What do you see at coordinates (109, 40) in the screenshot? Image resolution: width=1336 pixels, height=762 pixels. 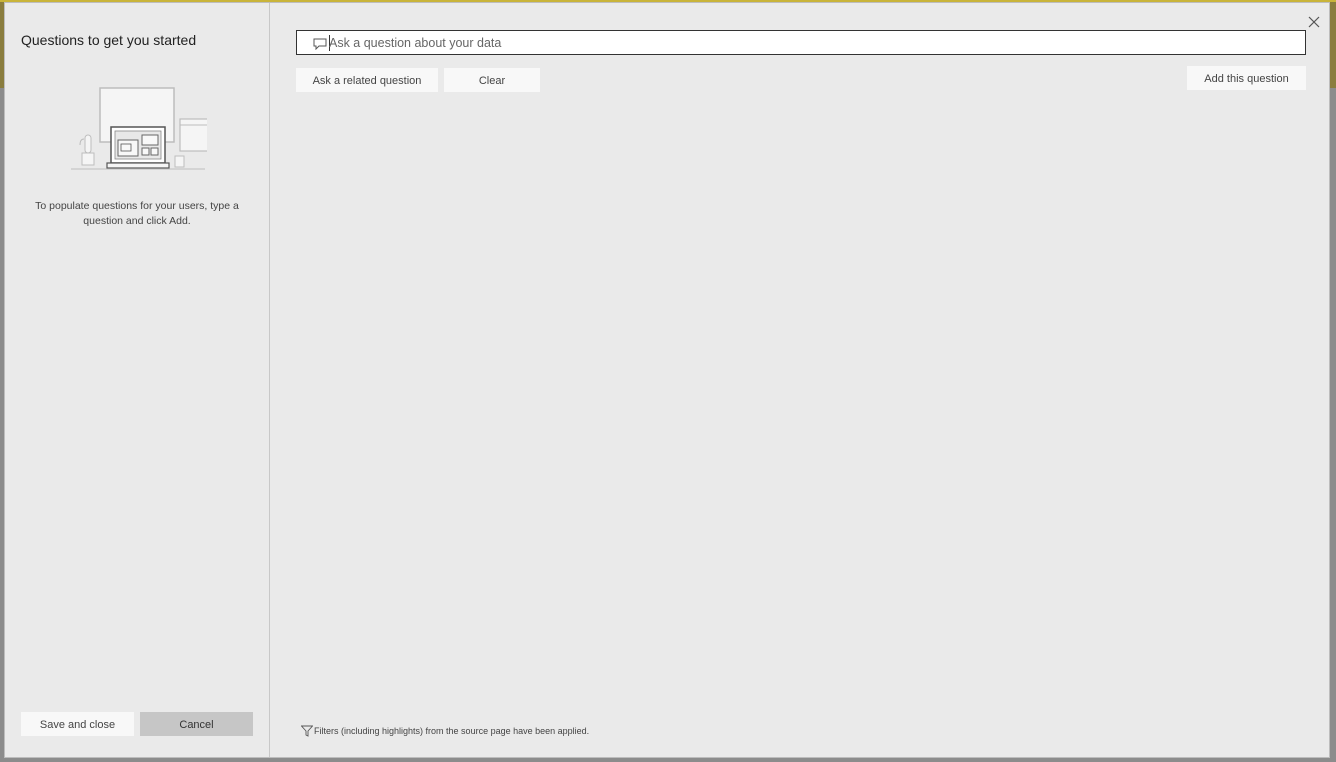 I see `pane-title: Questions to get you started` at bounding box center [109, 40].